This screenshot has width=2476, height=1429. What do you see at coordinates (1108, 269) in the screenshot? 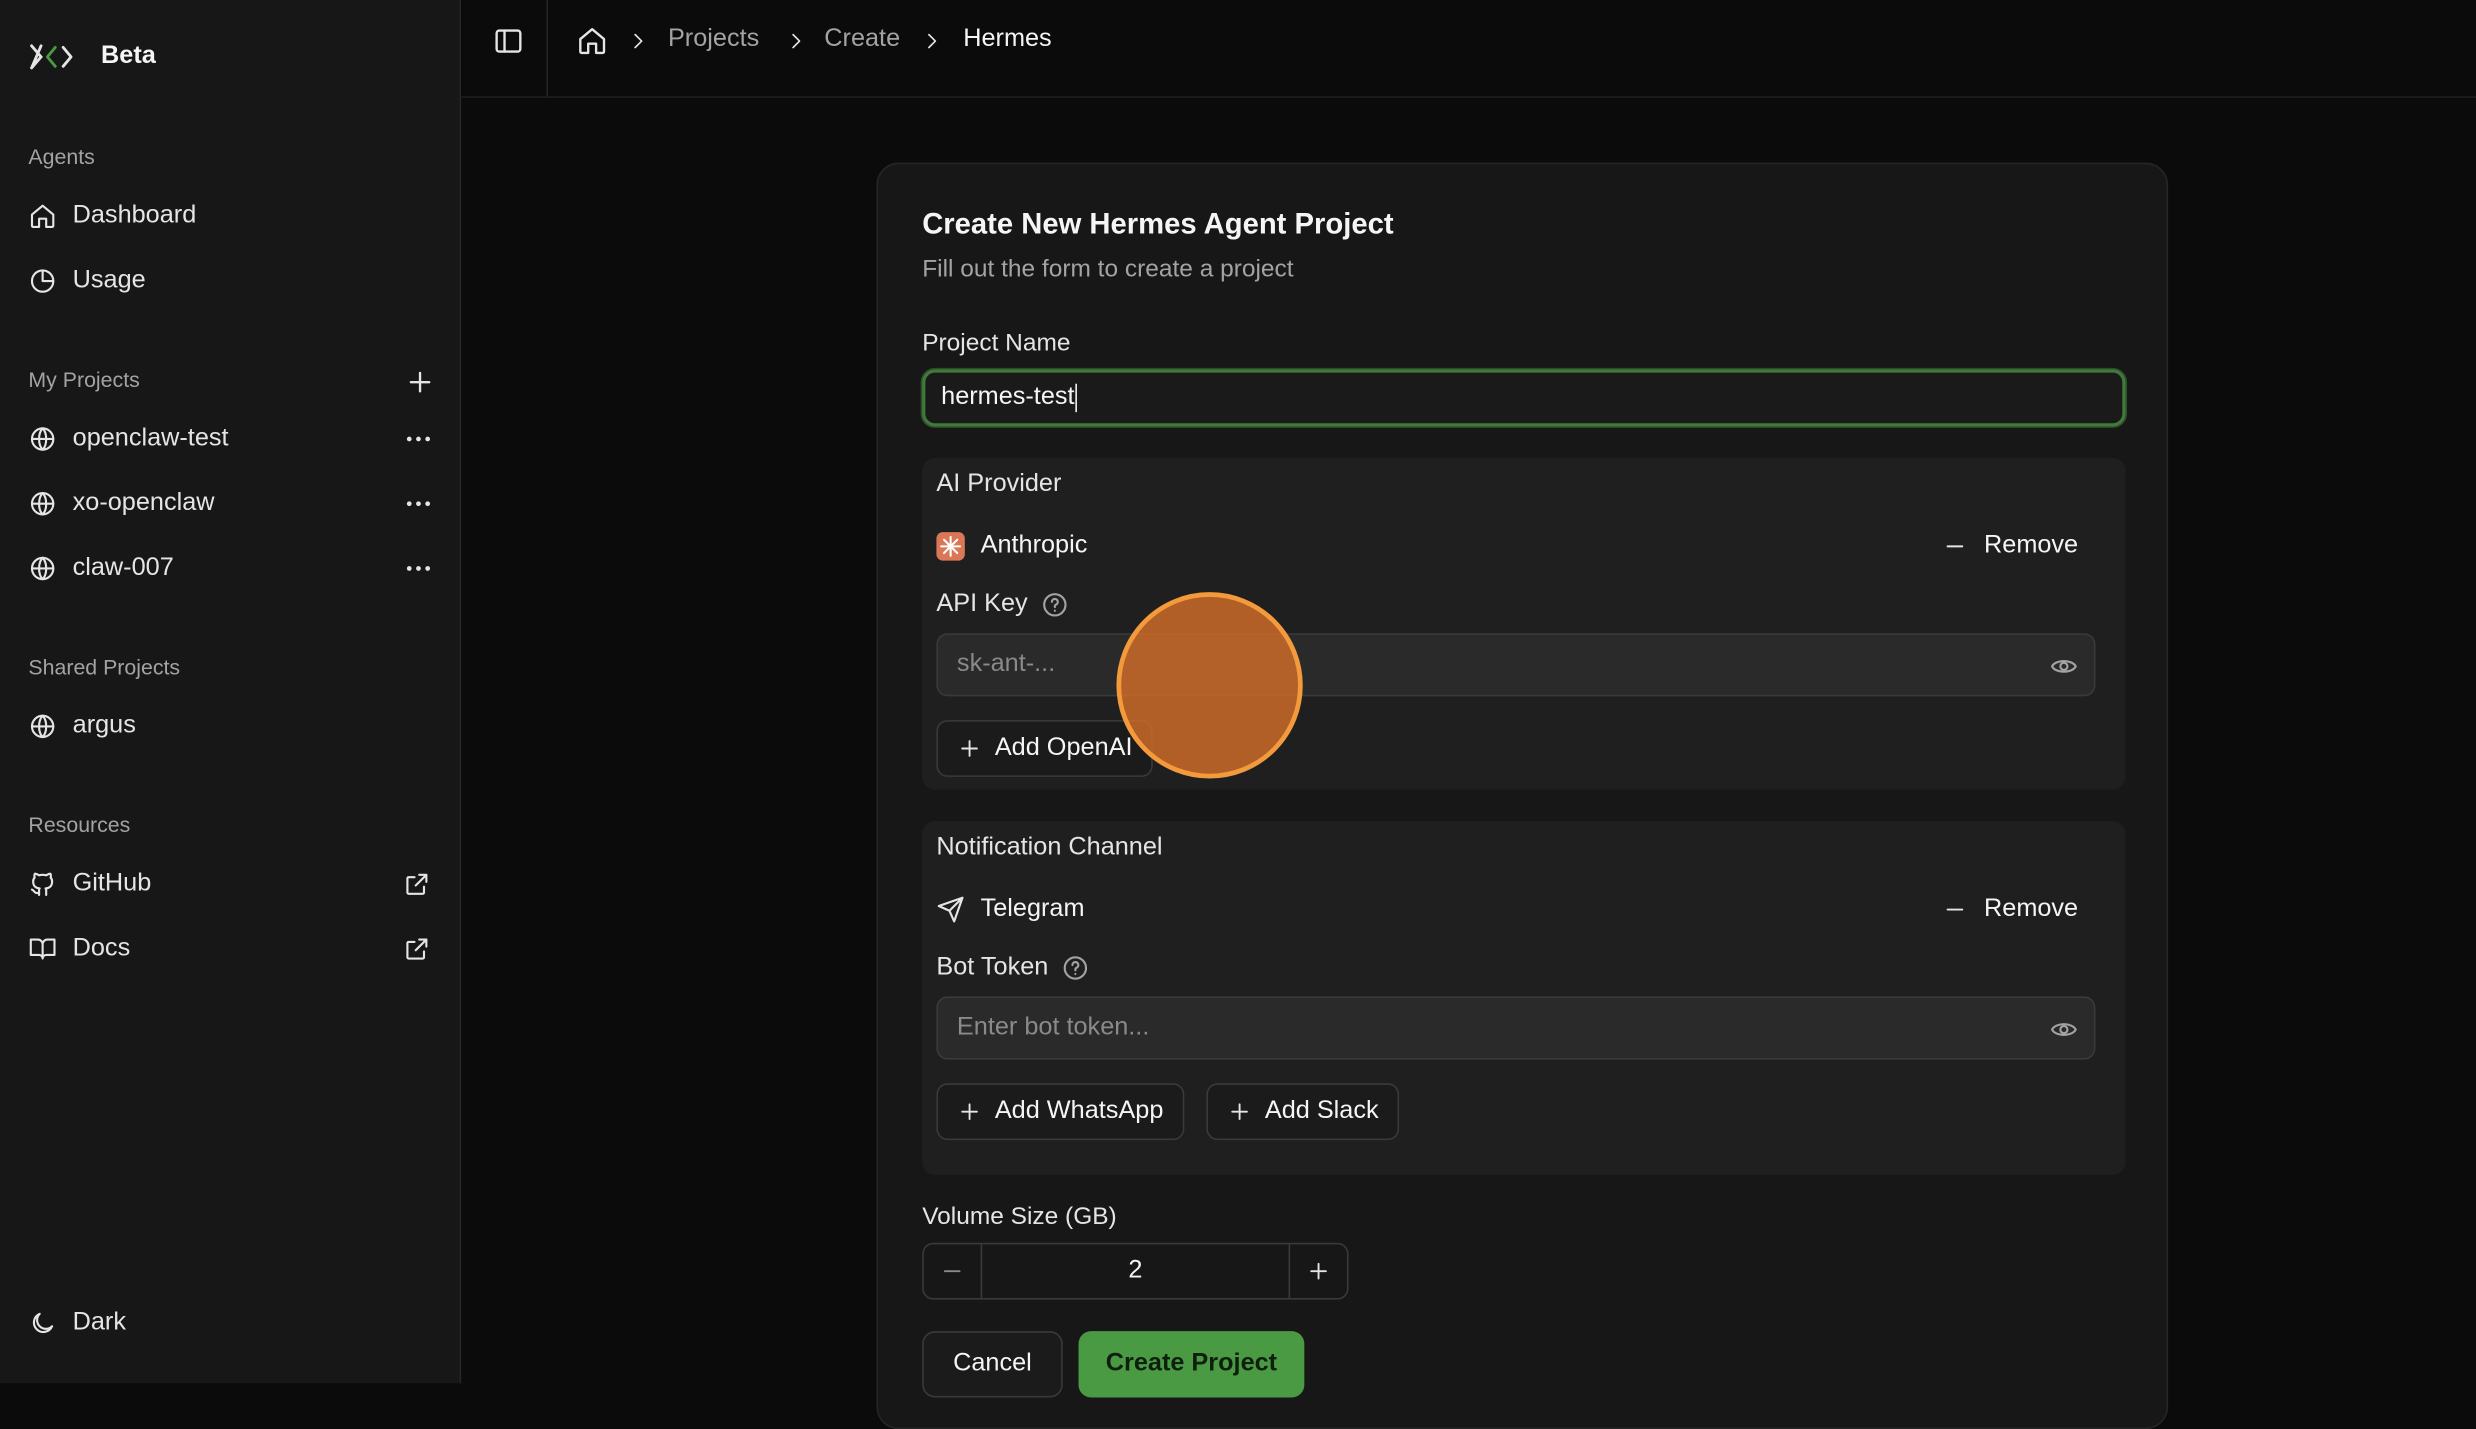
I see `page-subtitle: Fill out the form to create a project` at bounding box center [1108, 269].